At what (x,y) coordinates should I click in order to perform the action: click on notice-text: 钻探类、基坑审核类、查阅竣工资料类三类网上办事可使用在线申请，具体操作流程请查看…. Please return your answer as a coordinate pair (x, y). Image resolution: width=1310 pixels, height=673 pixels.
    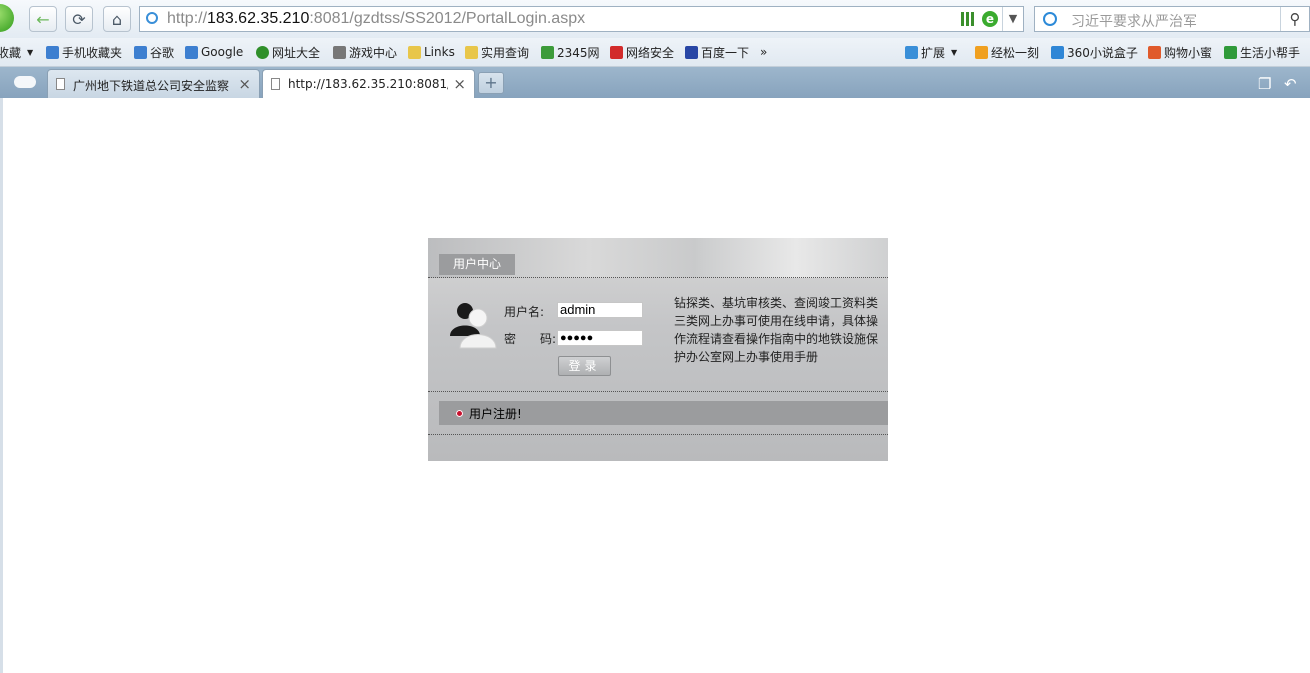
    Looking at the image, I should click on (776, 330).